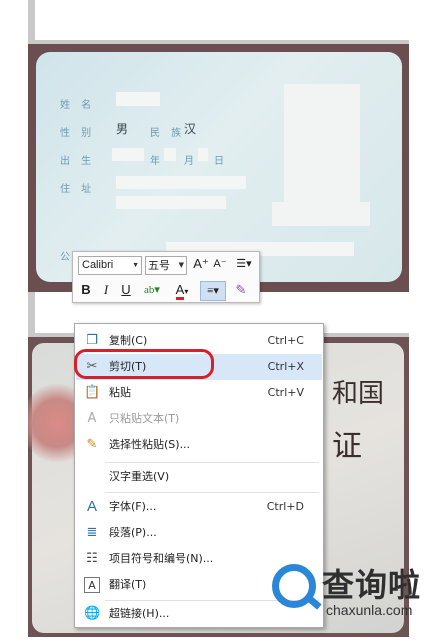 The image size is (443, 642). Describe the element at coordinates (159, 265) in the screenshot. I see `font-size-value: 五号` at that location.